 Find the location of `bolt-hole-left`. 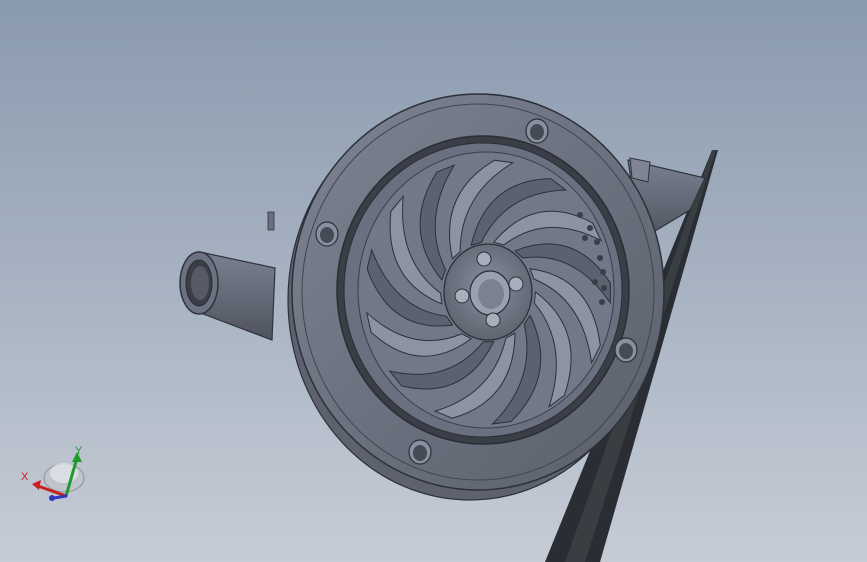

bolt-hole-left is located at coordinates (327, 234).